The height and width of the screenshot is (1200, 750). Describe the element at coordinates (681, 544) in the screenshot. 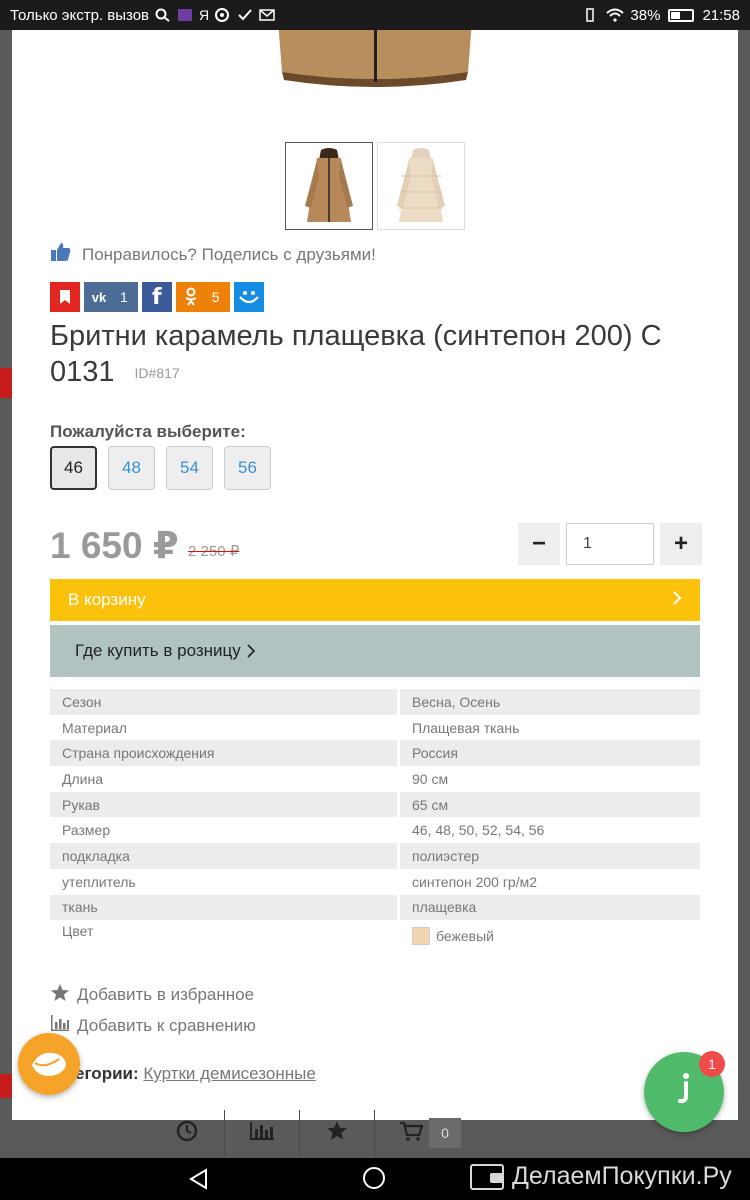

I see `quantity-increase-button: +` at that location.